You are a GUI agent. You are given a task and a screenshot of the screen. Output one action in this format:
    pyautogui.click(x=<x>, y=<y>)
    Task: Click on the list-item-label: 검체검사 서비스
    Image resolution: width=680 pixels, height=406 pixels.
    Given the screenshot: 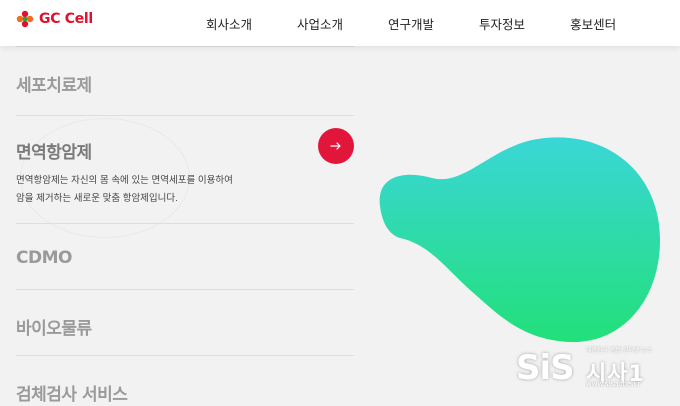 What is the action you would take?
    pyautogui.click(x=72, y=395)
    